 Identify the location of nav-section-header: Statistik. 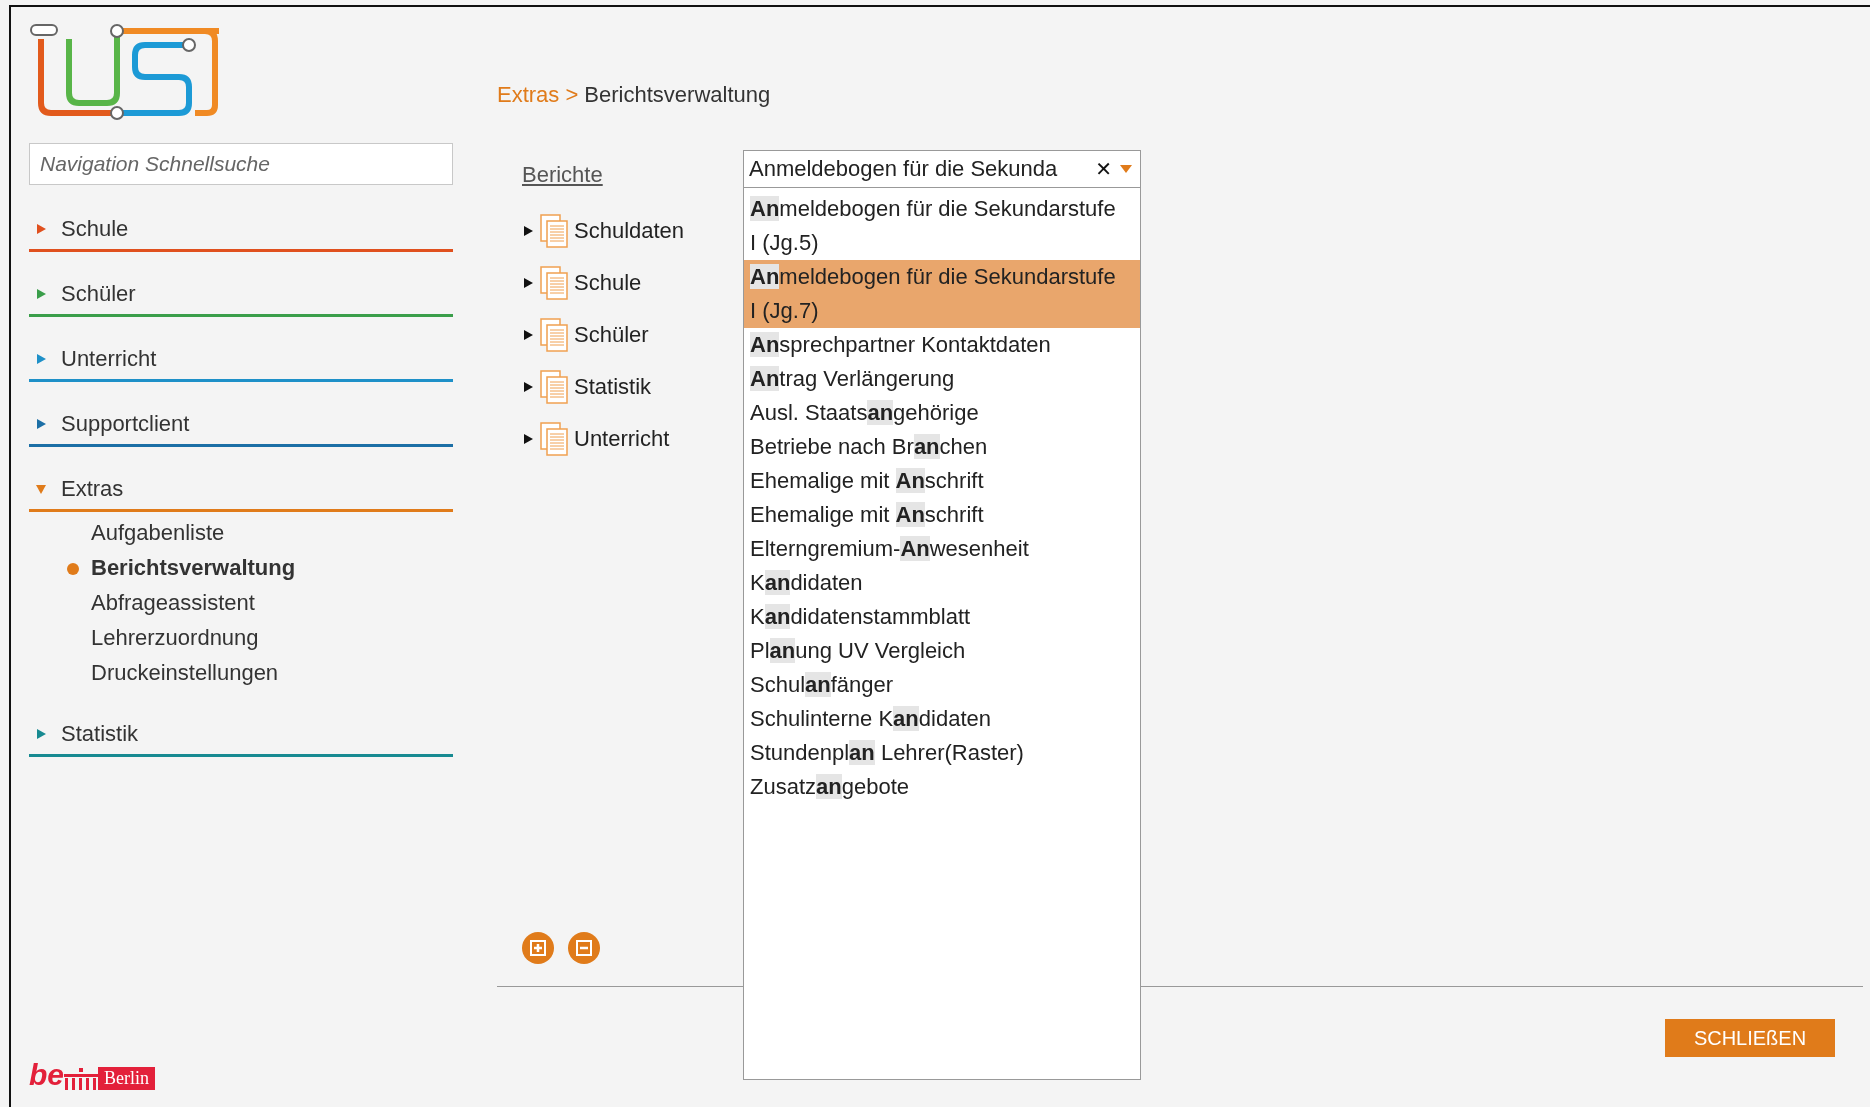
(241, 735).